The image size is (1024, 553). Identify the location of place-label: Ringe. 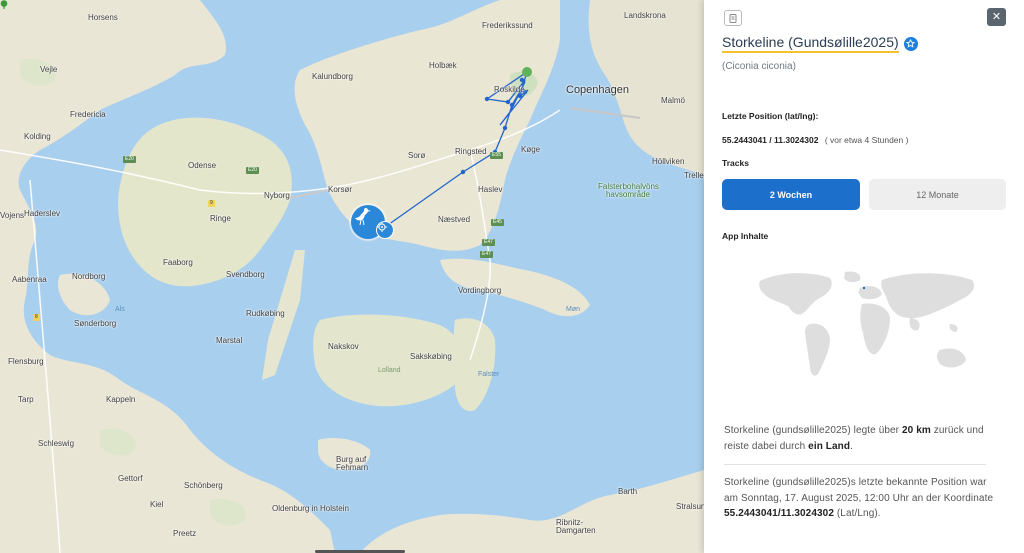
(220, 218).